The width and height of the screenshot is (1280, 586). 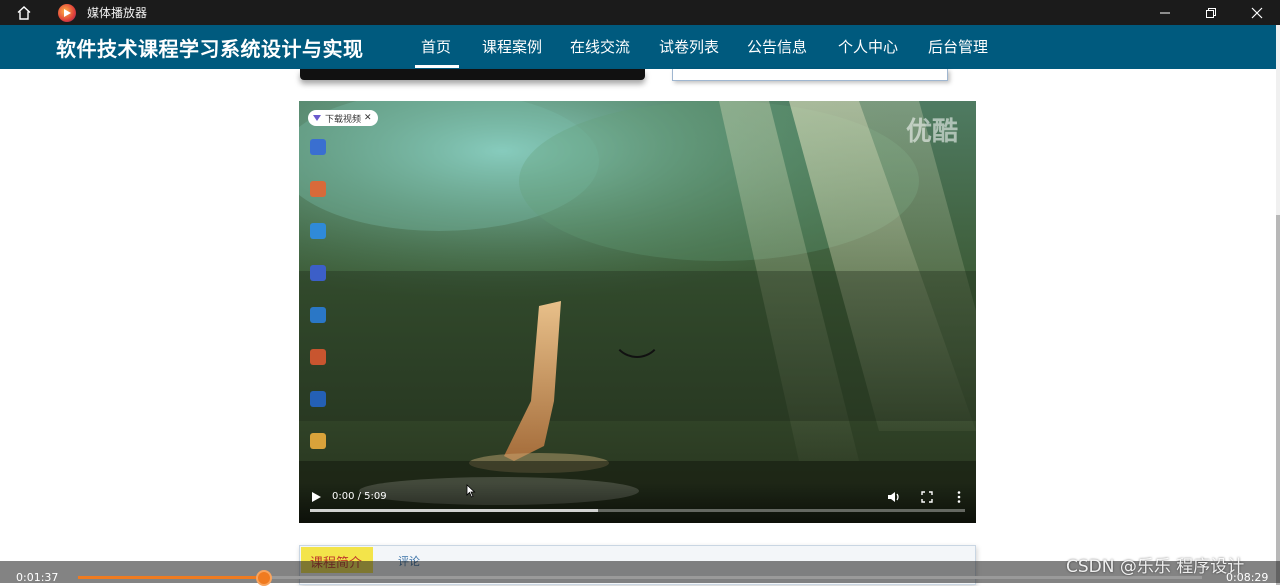 What do you see at coordinates (512, 46) in the screenshot?
I see `nav-course-cases: 课程案例` at bounding box center [512, 46].